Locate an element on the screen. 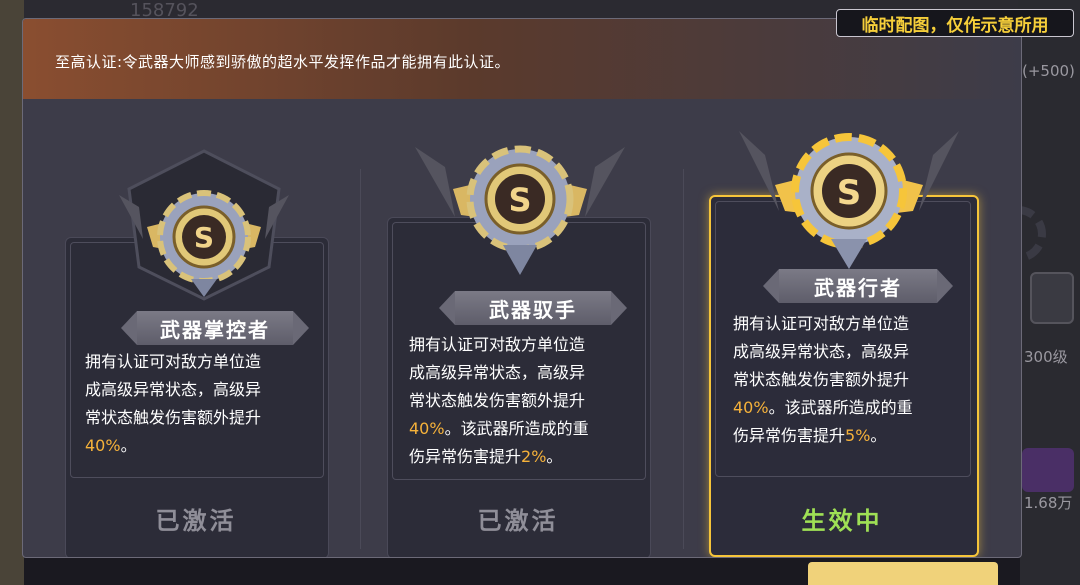  card-3-title: 武器行者 is located at coordinates (858, 287).